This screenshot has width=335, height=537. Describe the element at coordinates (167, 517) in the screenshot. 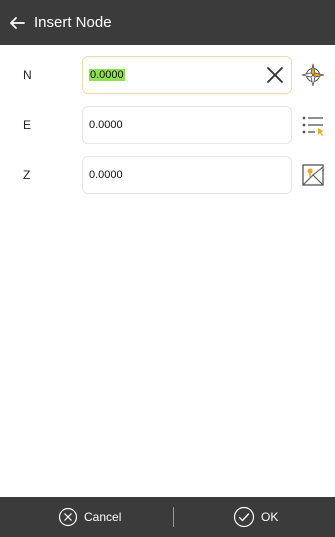

I see `bottom-action-bar: Cancel OK` at that location.